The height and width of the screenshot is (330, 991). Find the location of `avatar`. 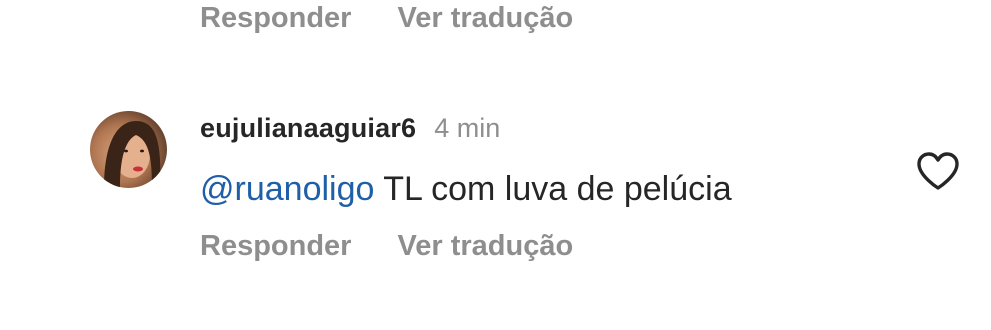

avatar is located at coordinates (128, 149).